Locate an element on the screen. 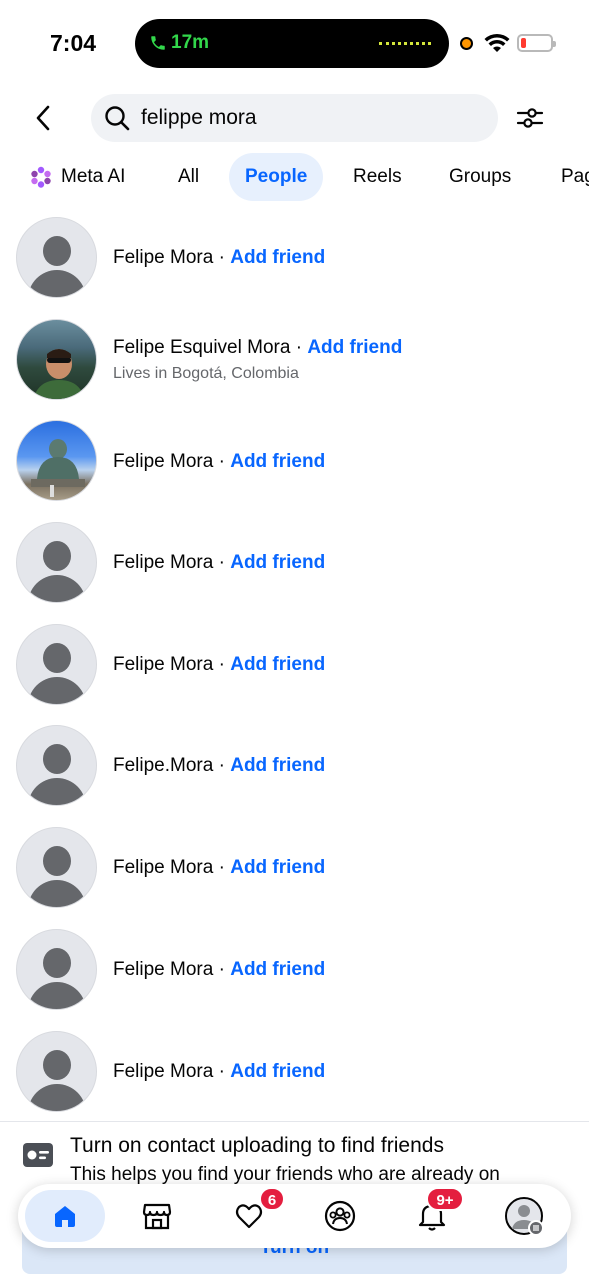 This screenshot has width=589, height=1280. nav-profile is located at coordinates (524, 1216).